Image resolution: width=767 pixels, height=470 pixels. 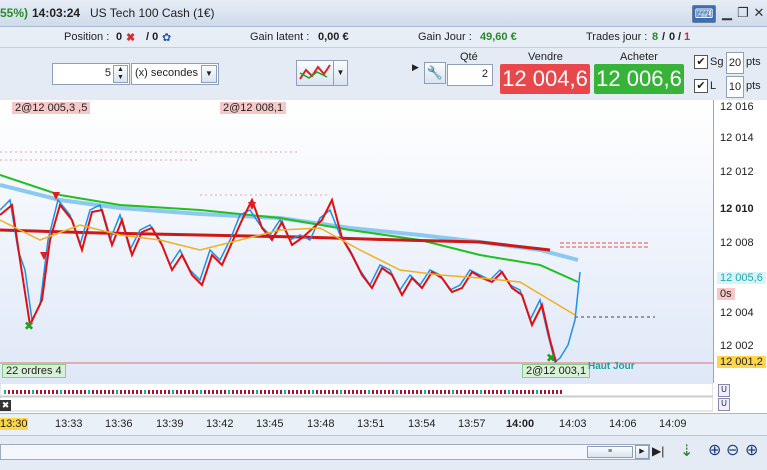 I want to click on time-tick: 13:45, so click(x=270, y=424).